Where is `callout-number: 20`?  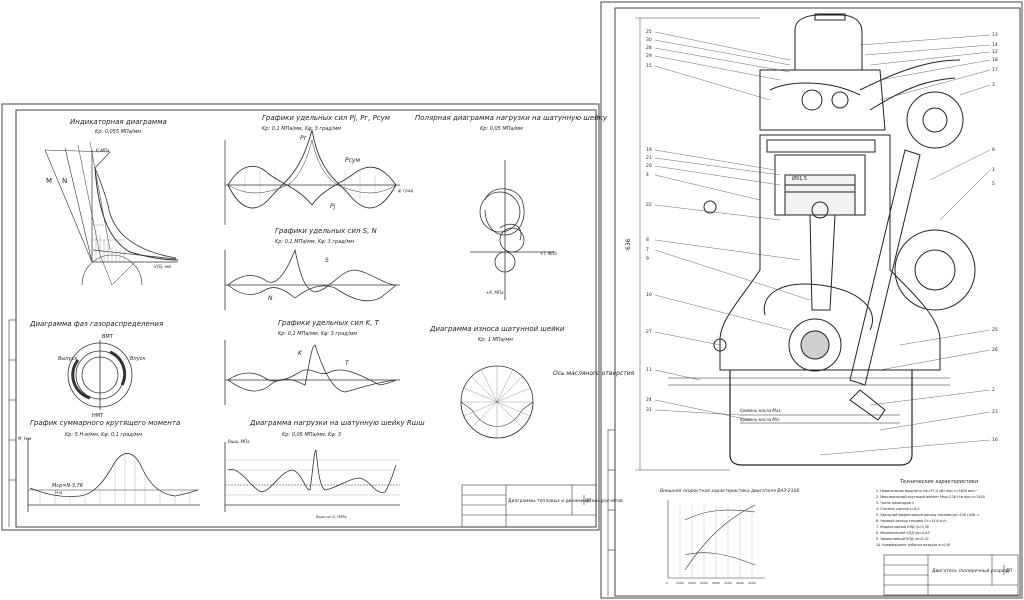
callout-number: 20 is located at coordinates (649, 166).